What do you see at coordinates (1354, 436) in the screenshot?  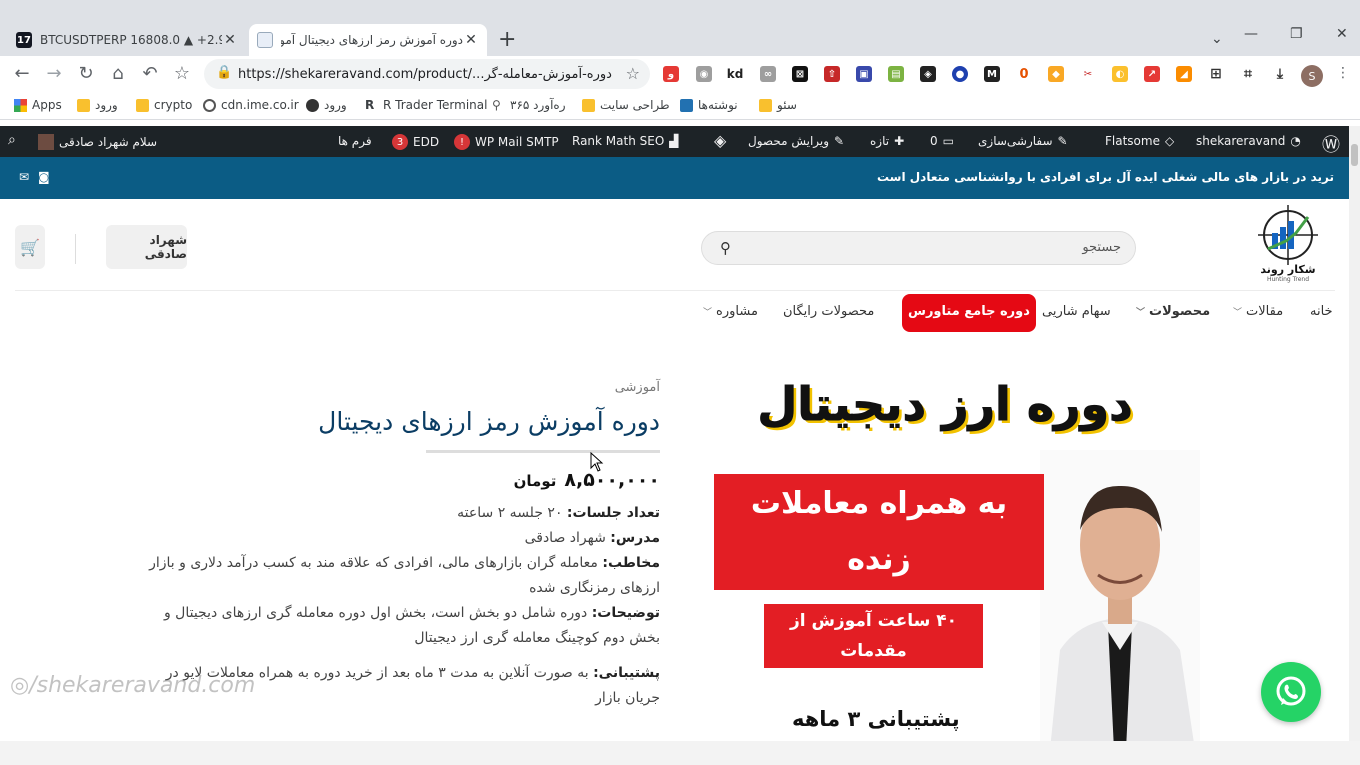 I see `page-scrollbar` at bounding box center [1354, 436].